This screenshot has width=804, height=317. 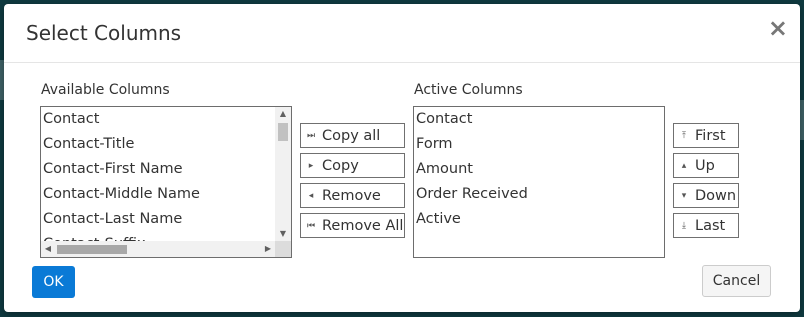 What do you see at coordinates (684, 195) in the screenshot?
I see `down-triangle-icon: ▾` at bounding box center [684, 195].